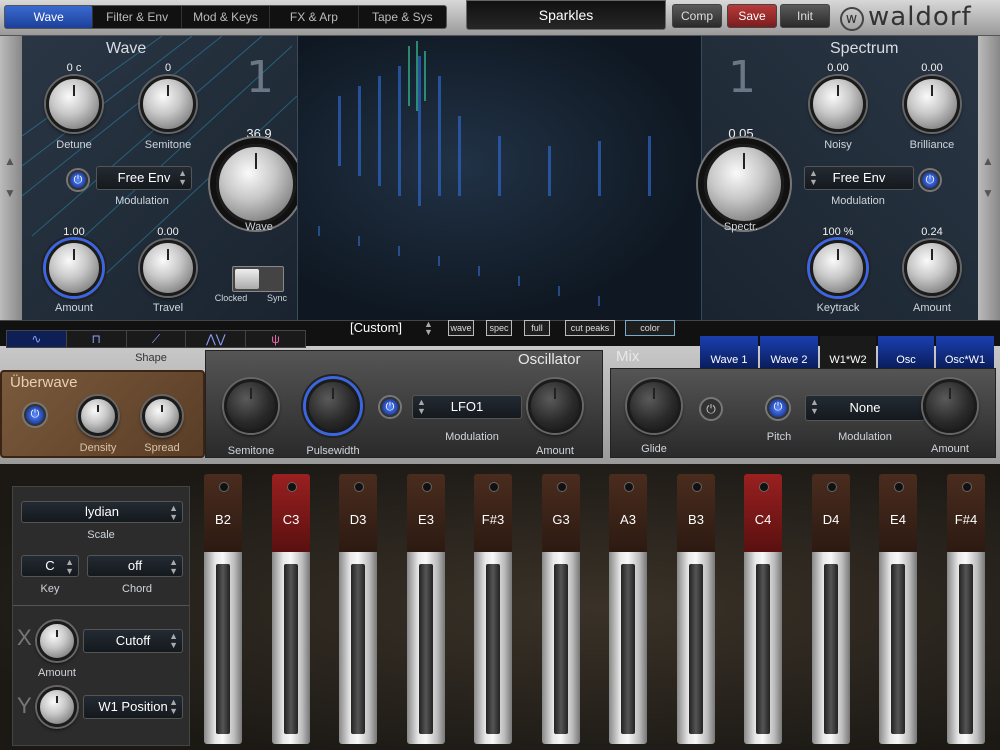 This screenshot has height=750, width=1000. What do you see at coordinates (654, 406) in the screenshot?
I see `glide-knob` at bounding box center [654, 406].